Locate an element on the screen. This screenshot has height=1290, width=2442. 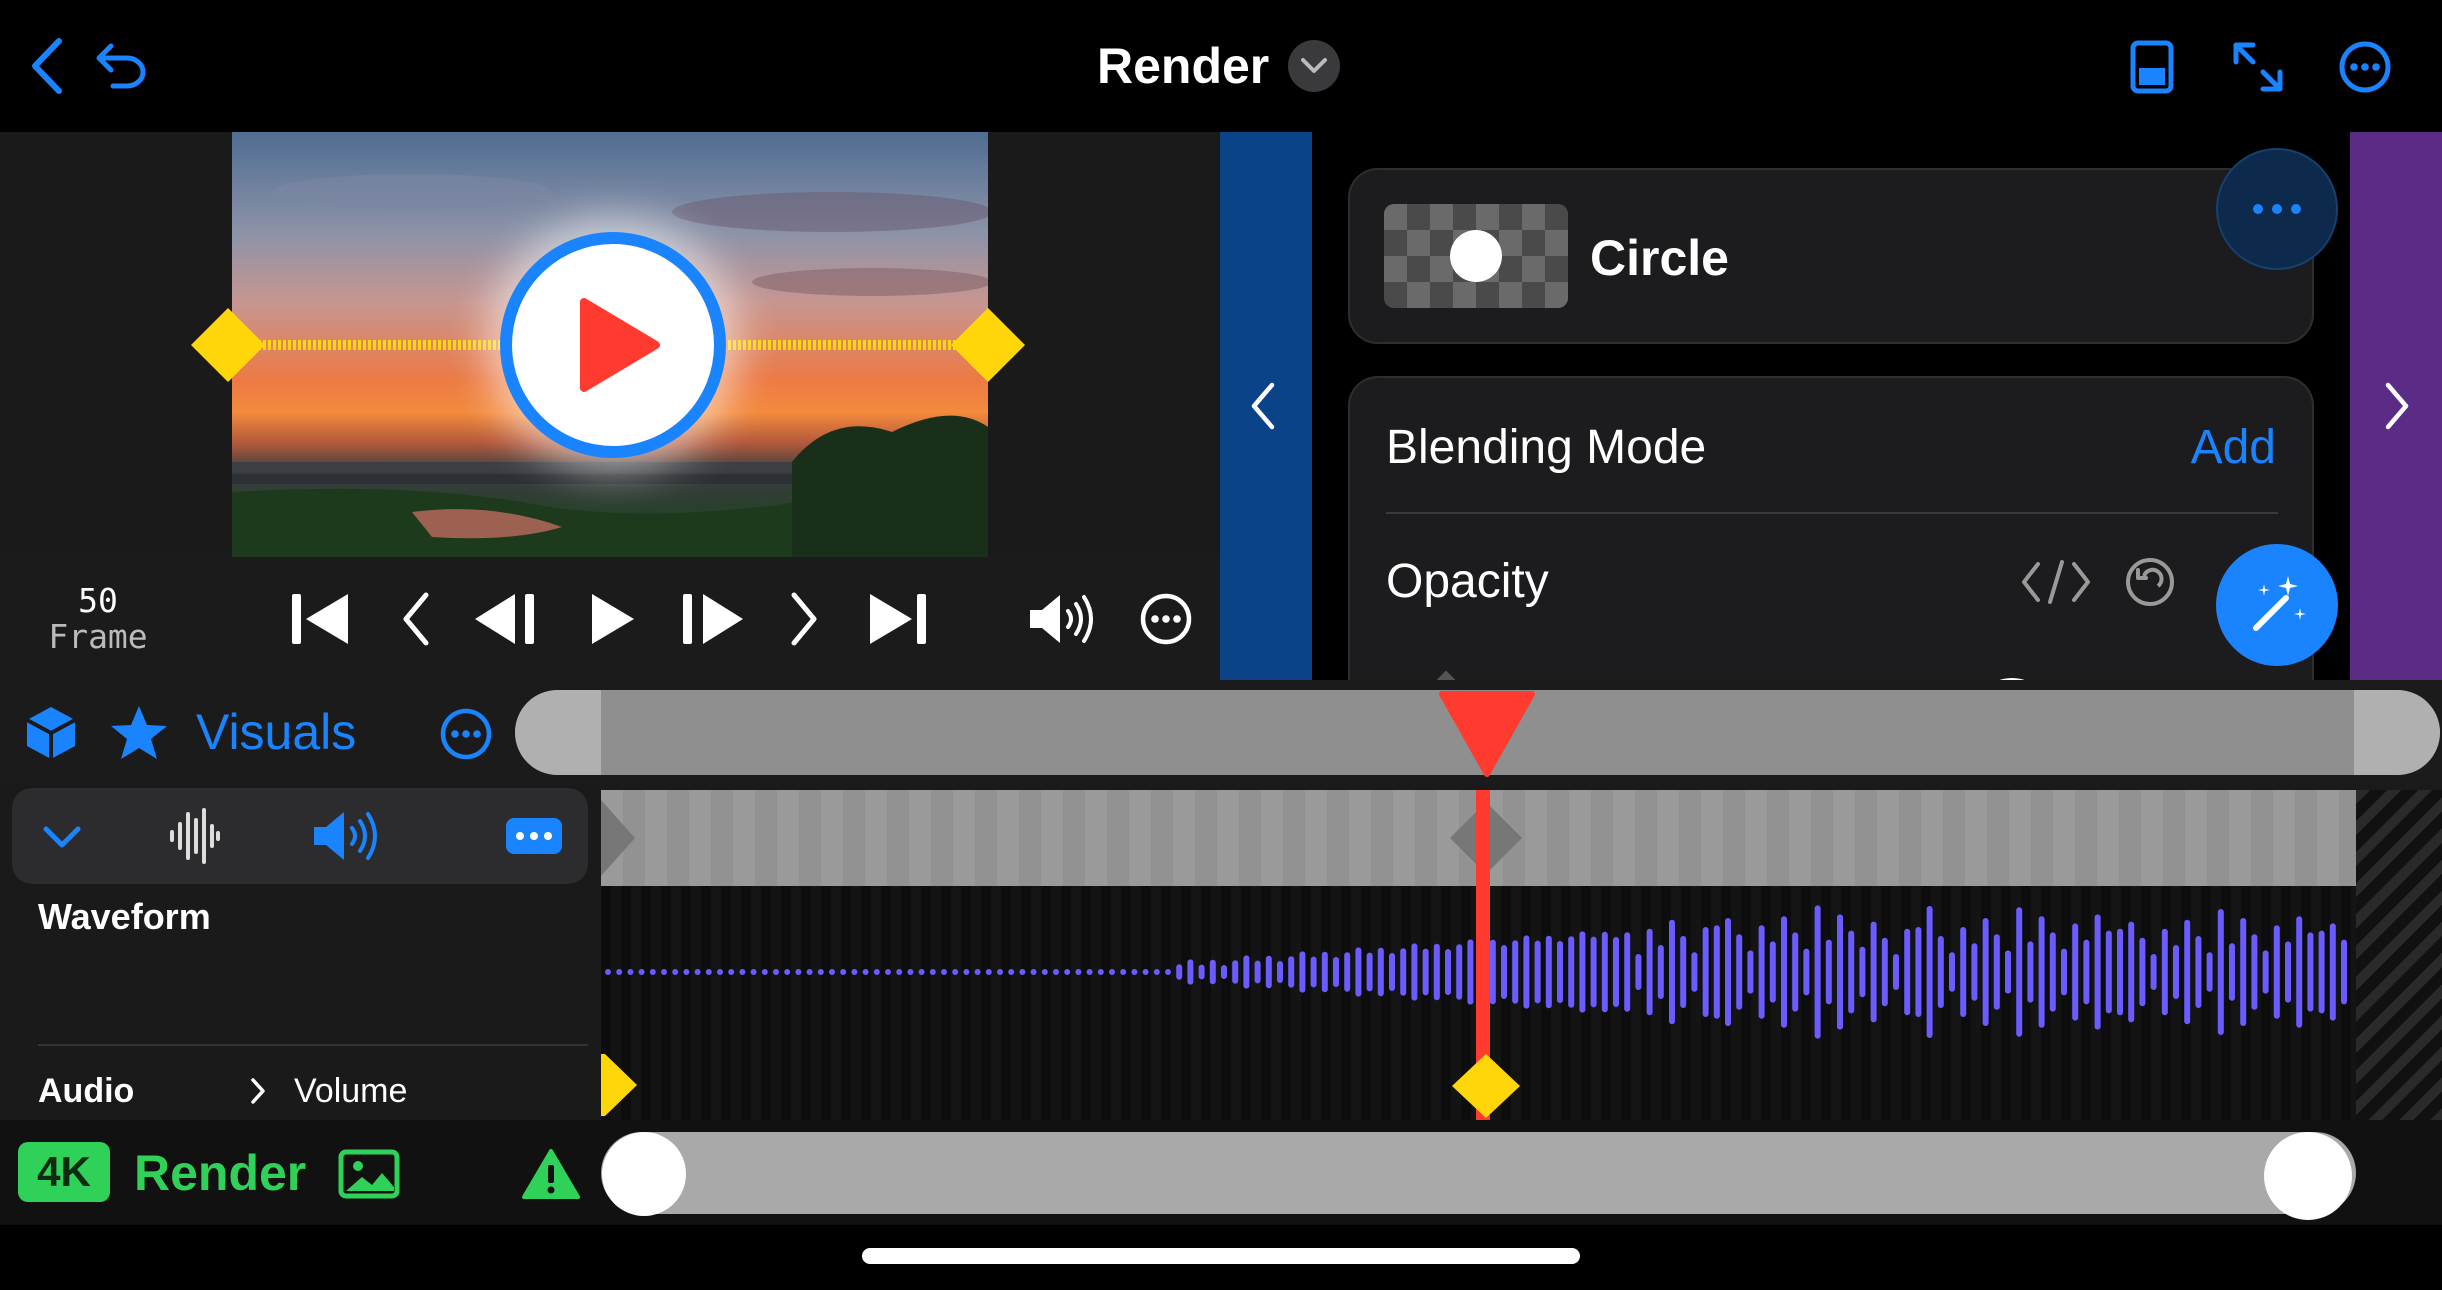
inspector-next-button is located at coordinates (2396, 406).